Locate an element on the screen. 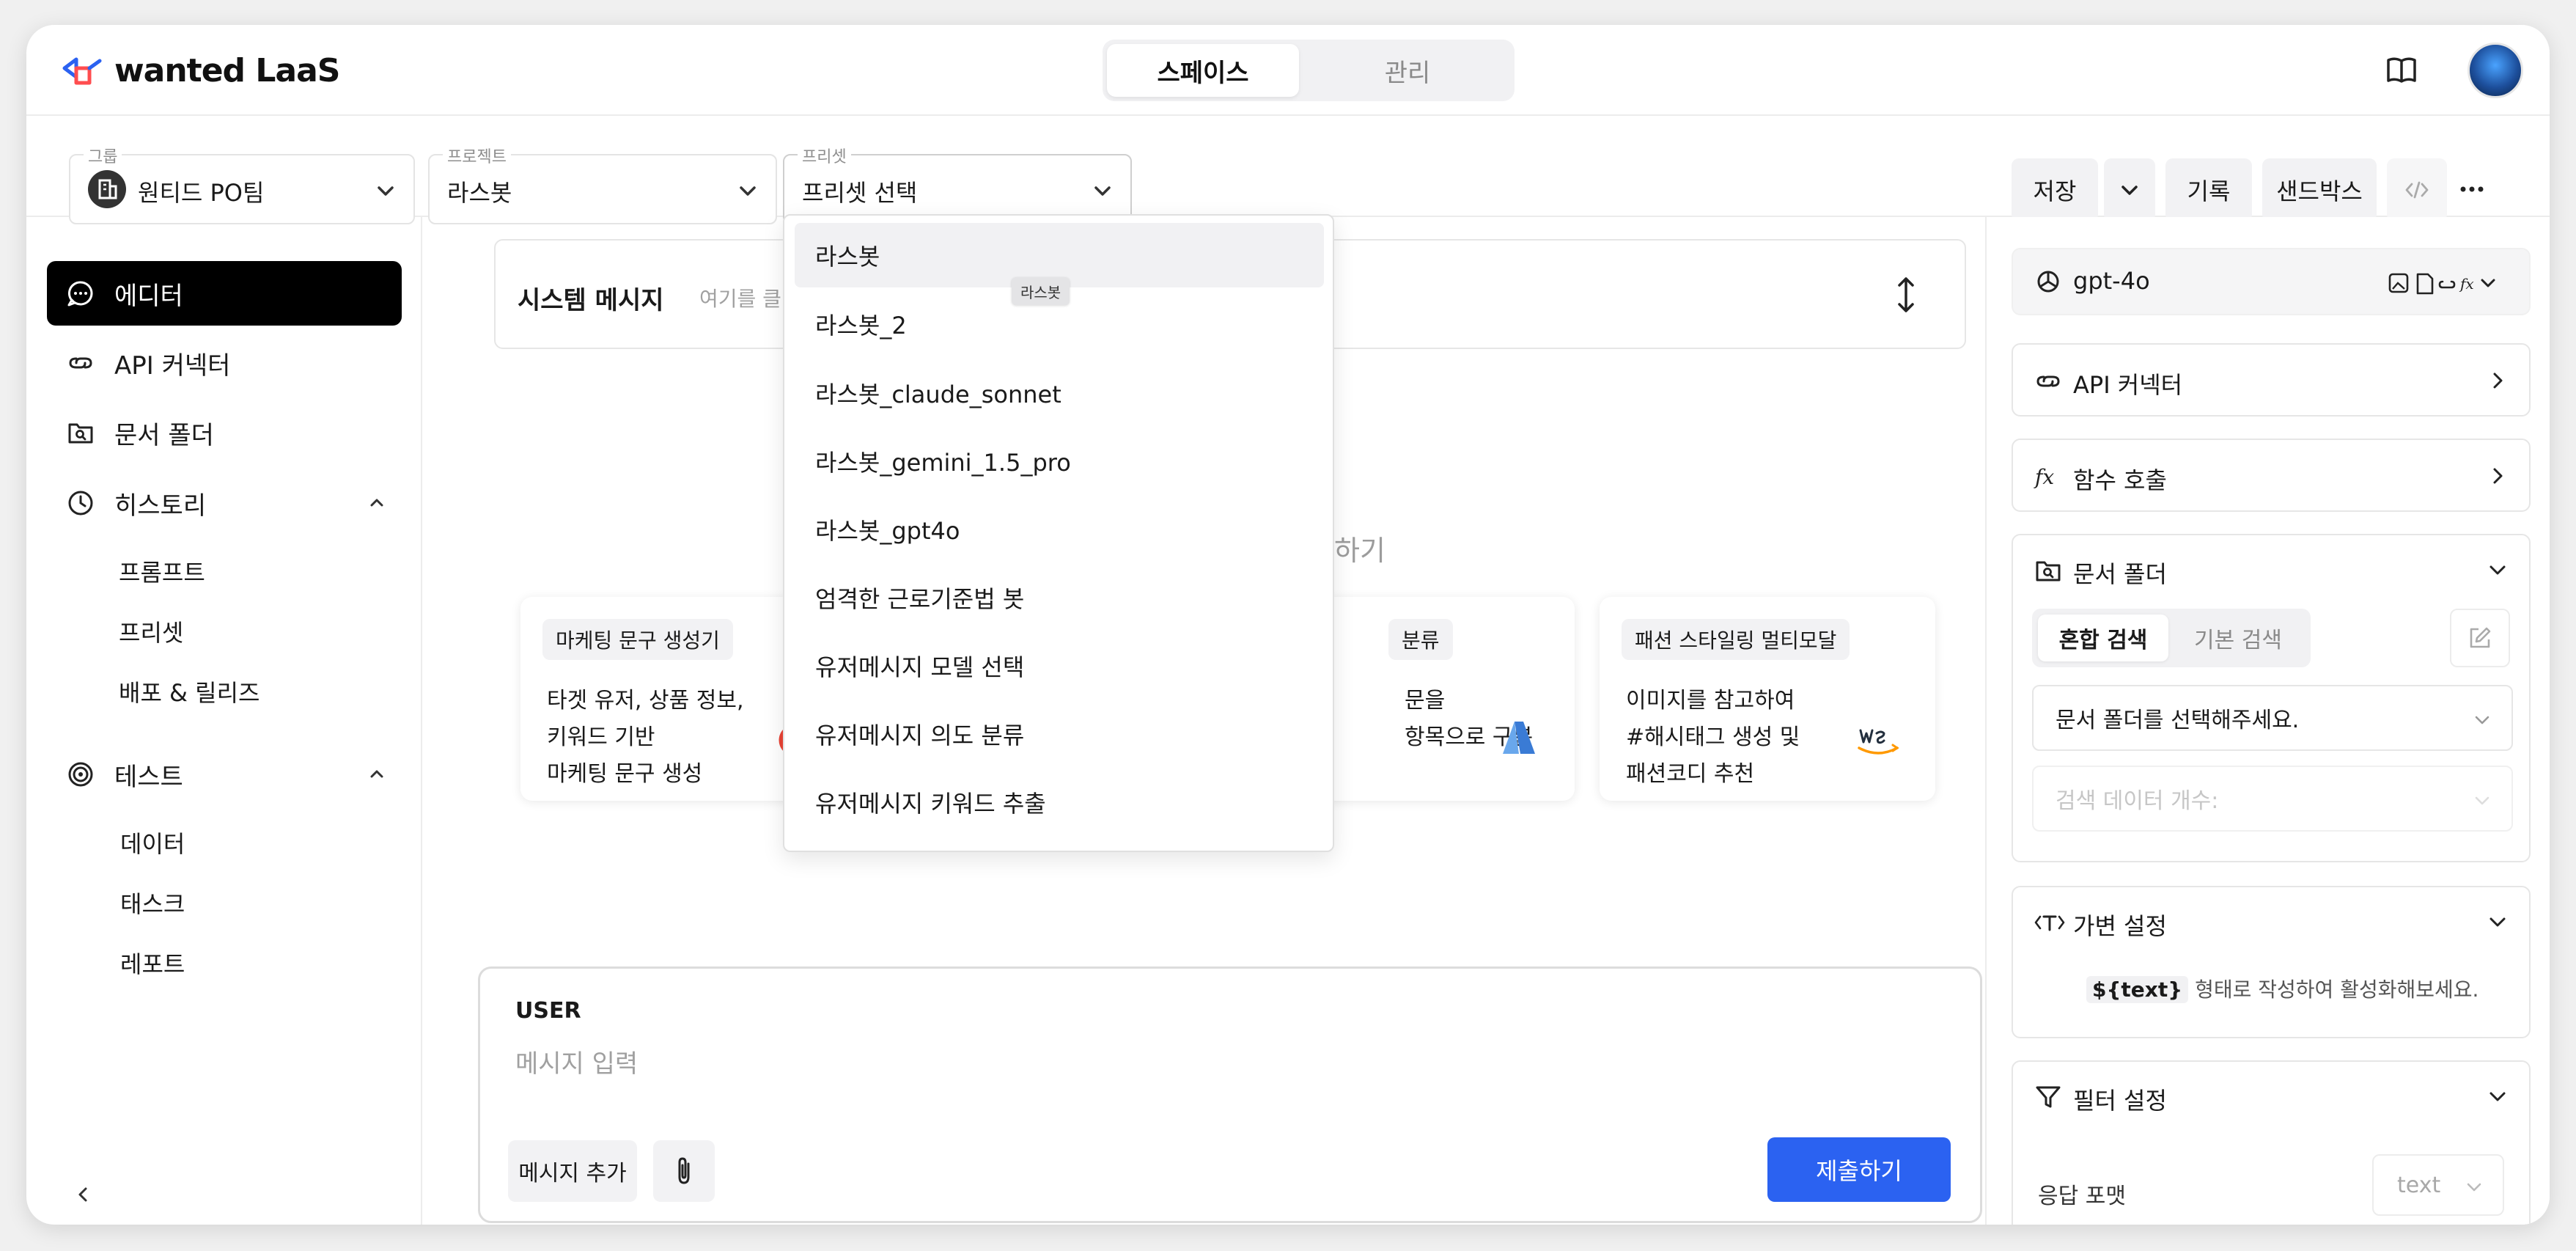  search-count-select: 검색 데이터 개수: is located at coordinates (2272, 799).